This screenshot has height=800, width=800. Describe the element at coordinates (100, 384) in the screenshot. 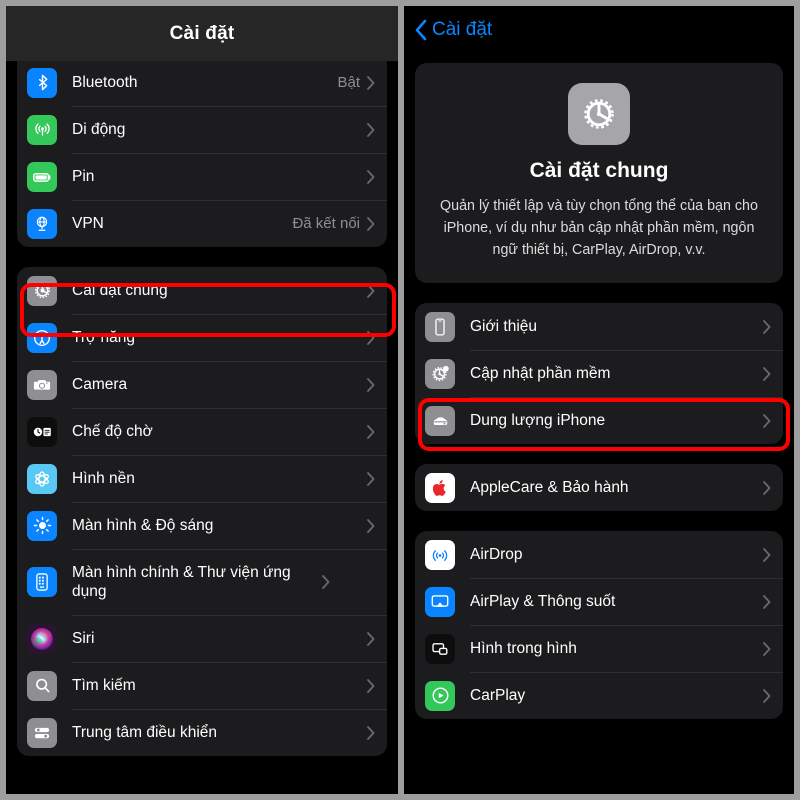

I see `sidebar-item-label: Camera` at that location.